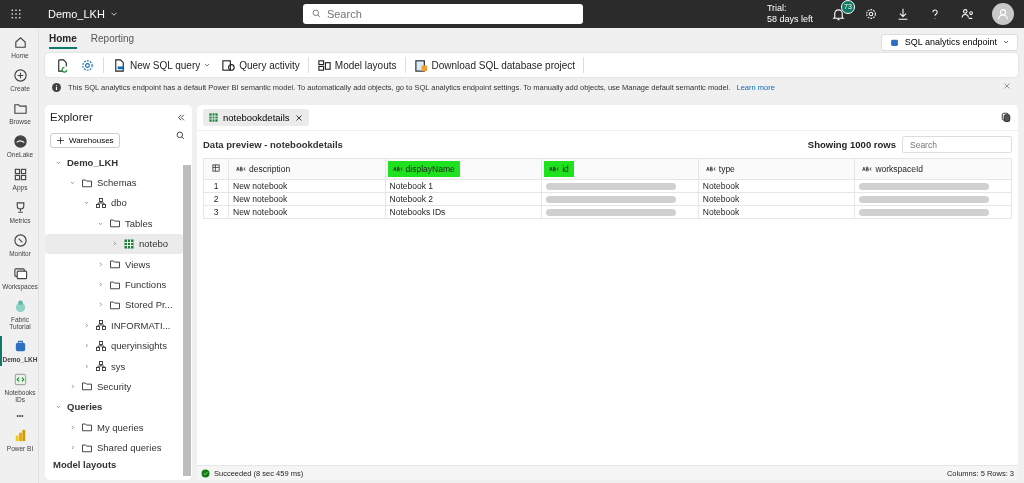 Image resolution: width=1024 pixels, height=483 pixels. What do you see at coordinates (20, 75) in the screenshot?
I see `plus-circle-icon` at bounding box center [20, 75].